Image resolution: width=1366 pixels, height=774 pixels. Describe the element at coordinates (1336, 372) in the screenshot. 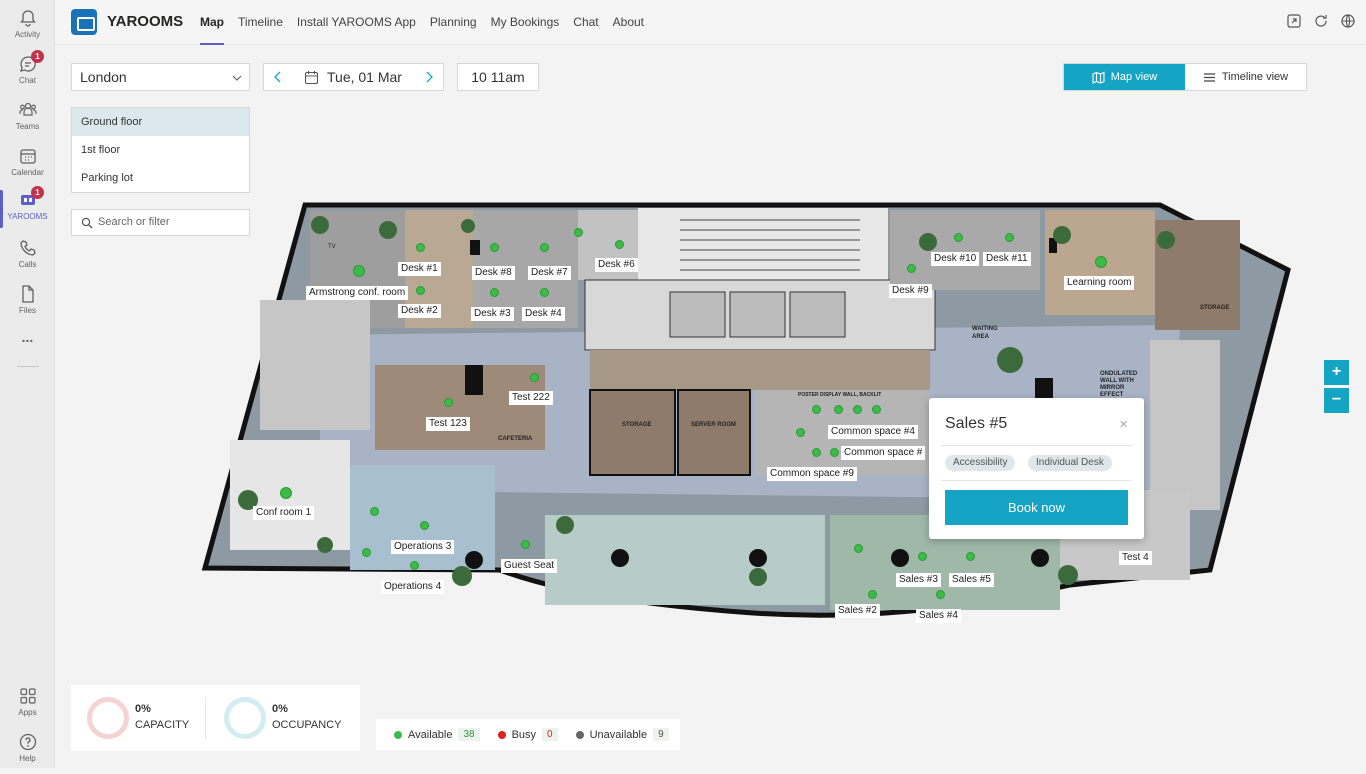

I see `zoom-in-button: +` at that location.